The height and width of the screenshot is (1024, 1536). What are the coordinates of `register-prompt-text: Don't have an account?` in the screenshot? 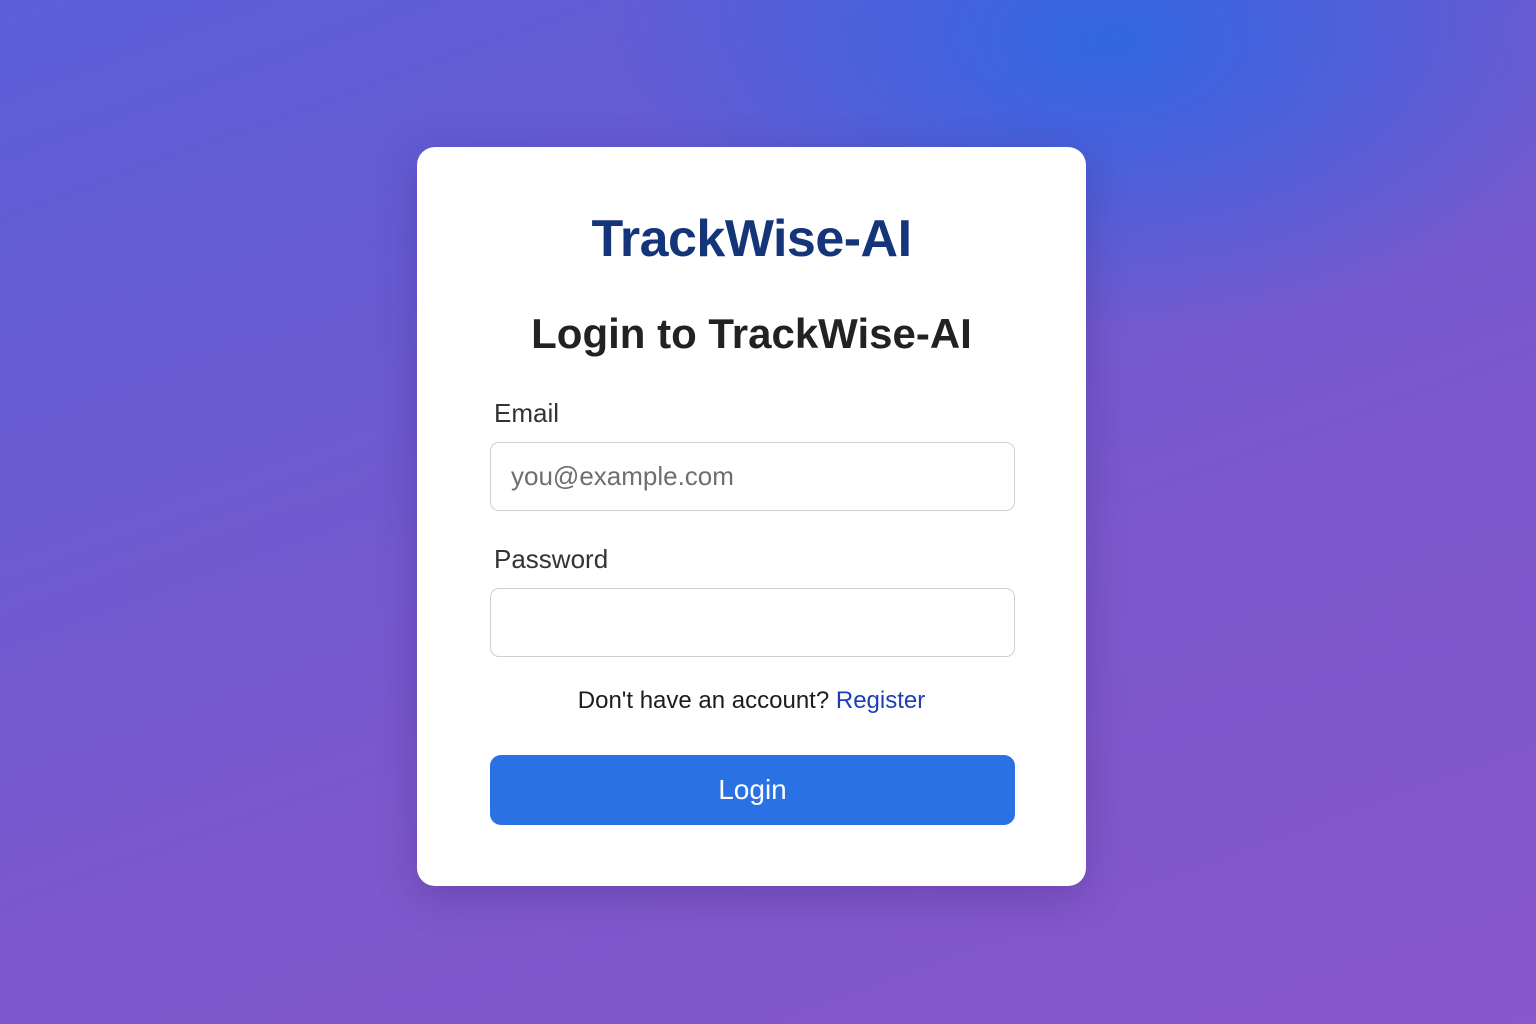 It's located at (706, 700).